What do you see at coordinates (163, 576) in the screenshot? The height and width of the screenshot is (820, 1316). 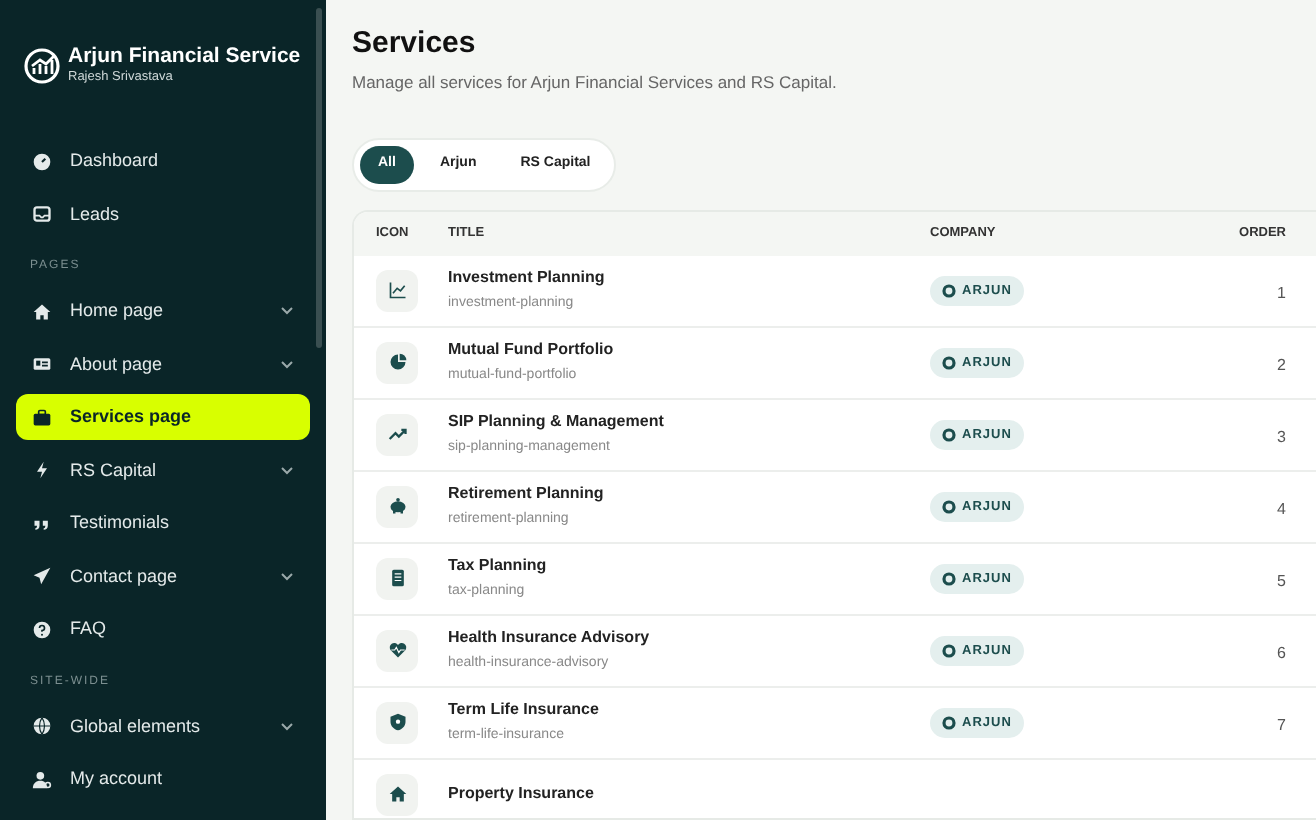 I see `sidebar-item: Contact page` at bounding box center [163, 576].